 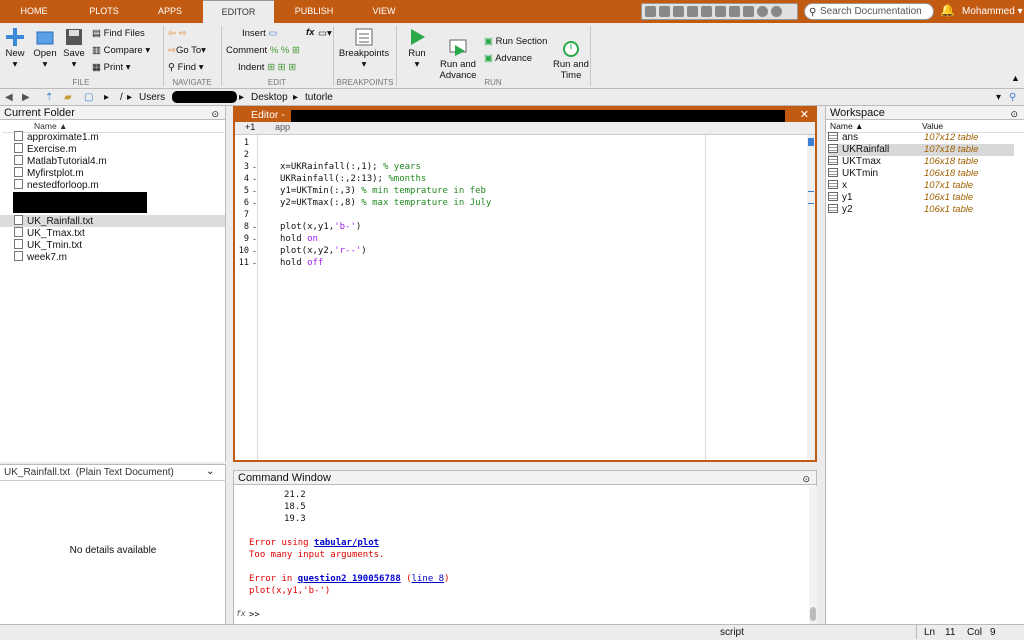 I want to click on indent-button: Indent ⊞ ⊞ ⊞, so click(x=267, y=67).